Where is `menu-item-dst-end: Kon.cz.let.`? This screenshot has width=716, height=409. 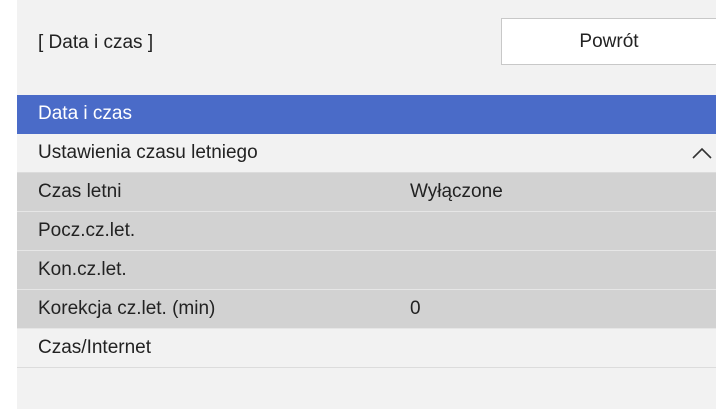 menu-item-dst-end: Kon.cz.let. is located at coordinates (366, 270).